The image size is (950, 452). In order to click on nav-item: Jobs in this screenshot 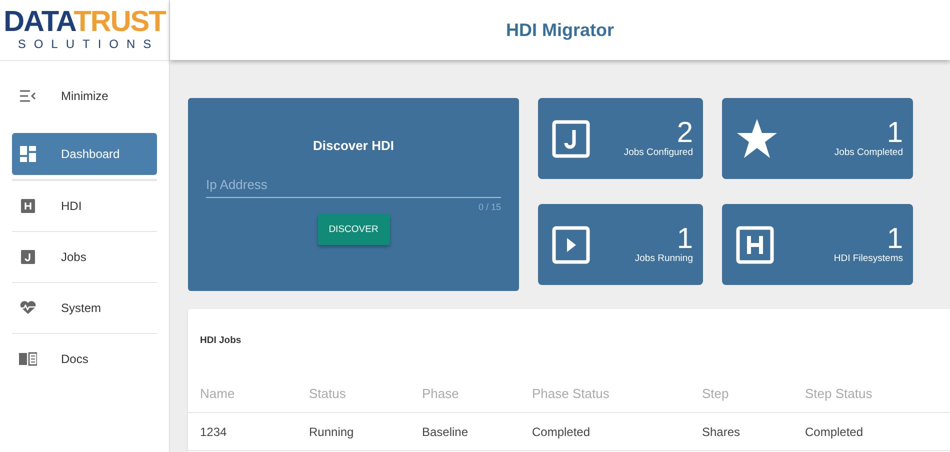, I will do `click(84, 257)`.